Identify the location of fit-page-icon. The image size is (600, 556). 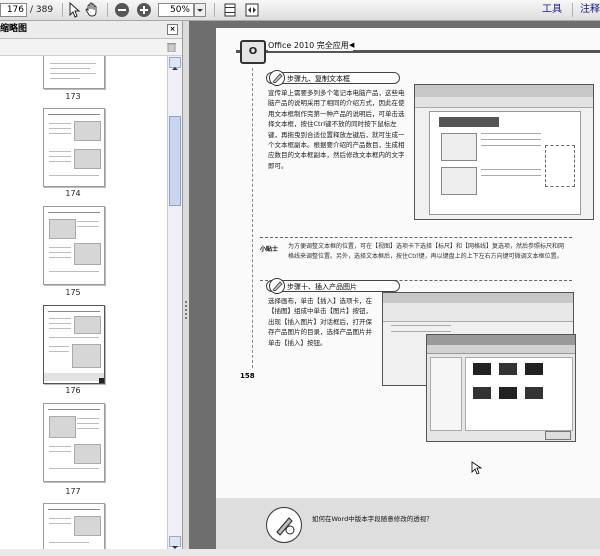
(230, 10).